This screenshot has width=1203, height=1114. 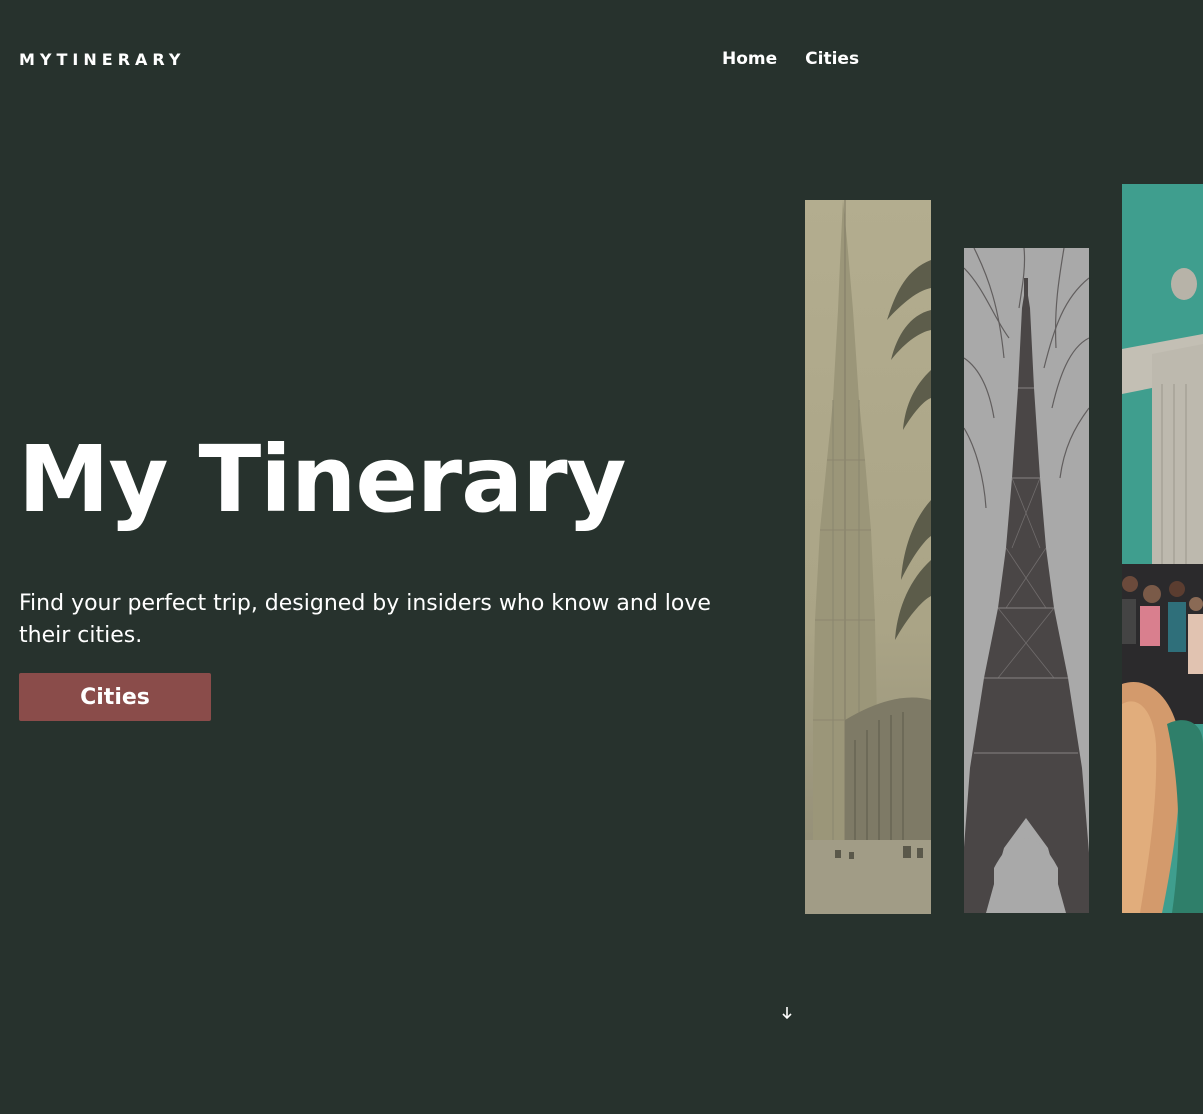 I want to click on brand-logo: MYTINERARY, so click(x=102, y=59).